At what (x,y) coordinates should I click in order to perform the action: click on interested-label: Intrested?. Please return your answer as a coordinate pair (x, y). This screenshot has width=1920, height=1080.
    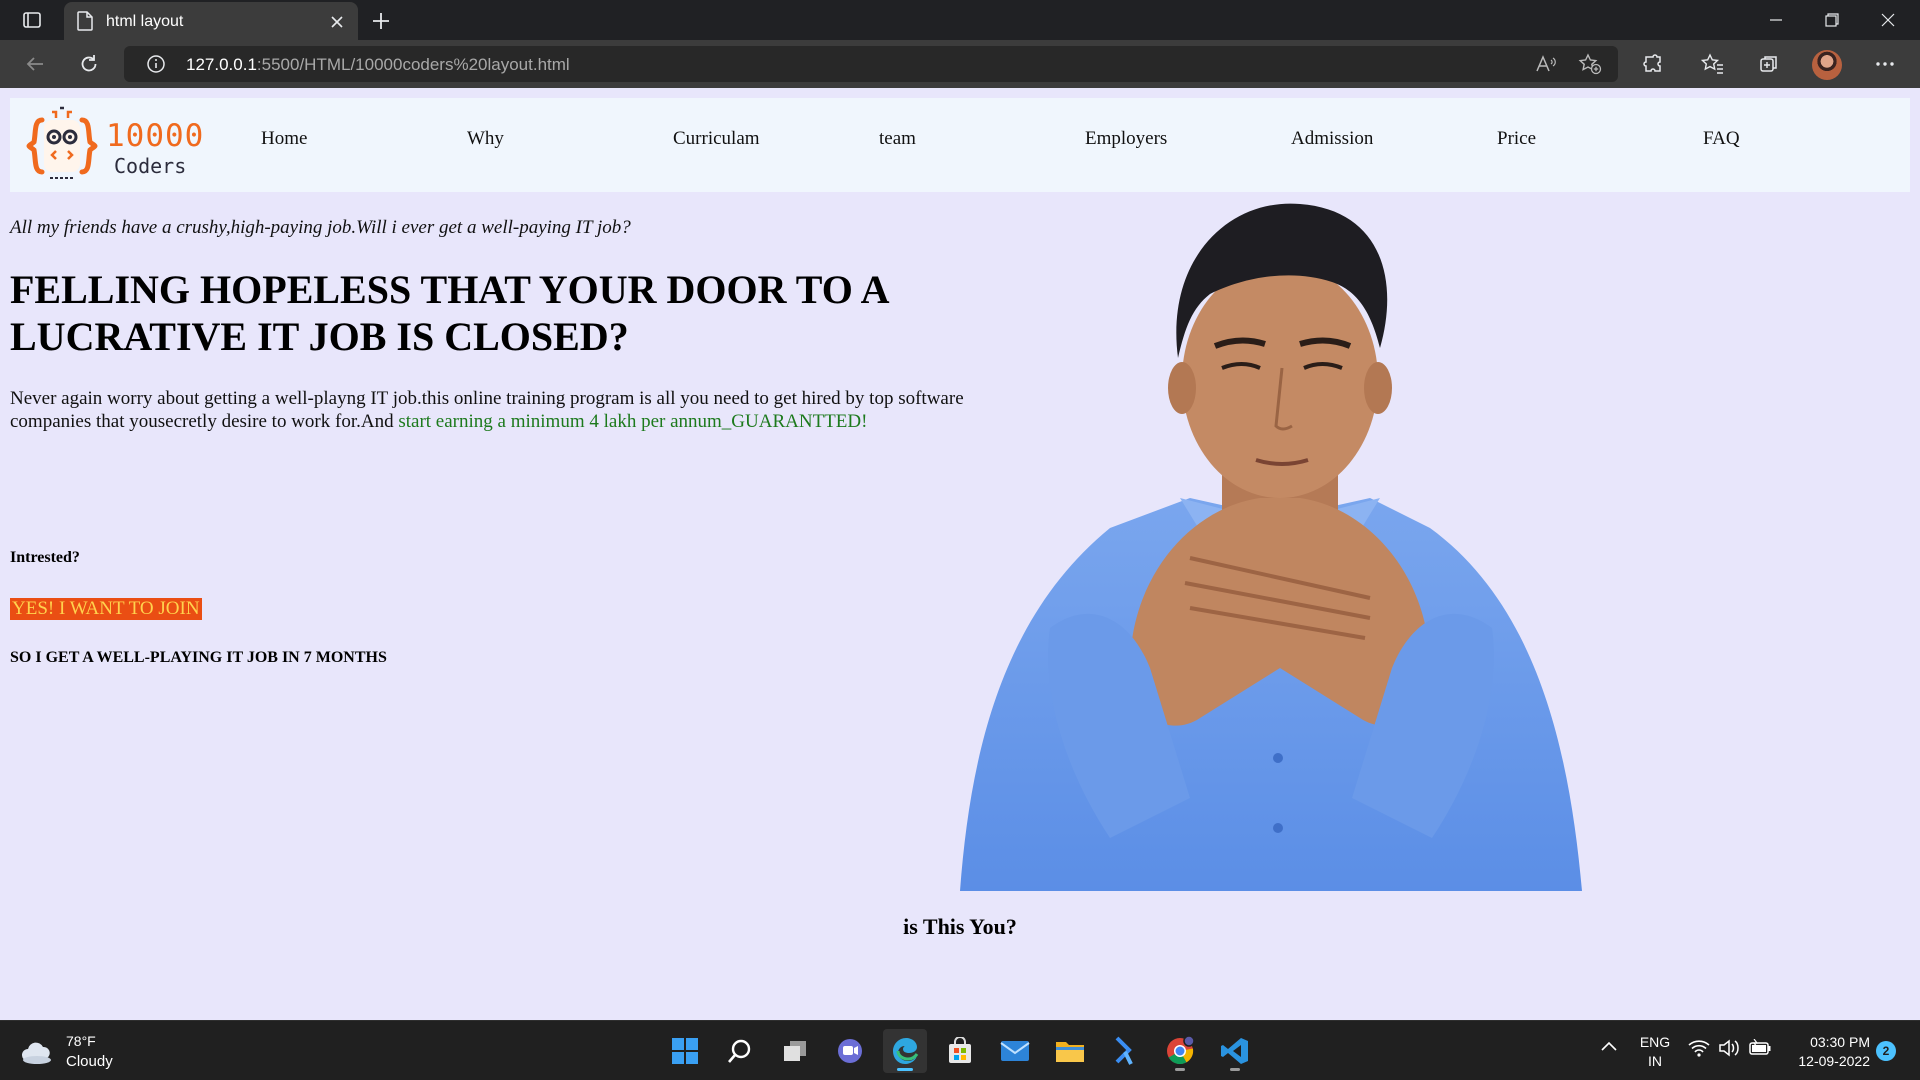
    Looking at the image, I should click on (45, 557).